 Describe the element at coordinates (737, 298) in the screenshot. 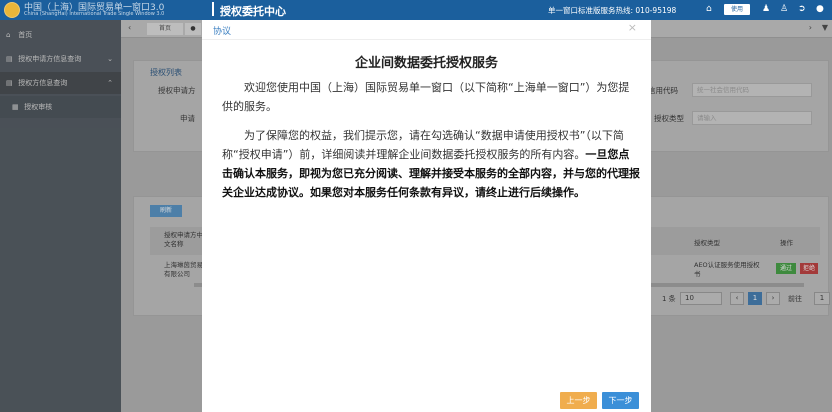

I see `prev-page-button: ‹` at that location.